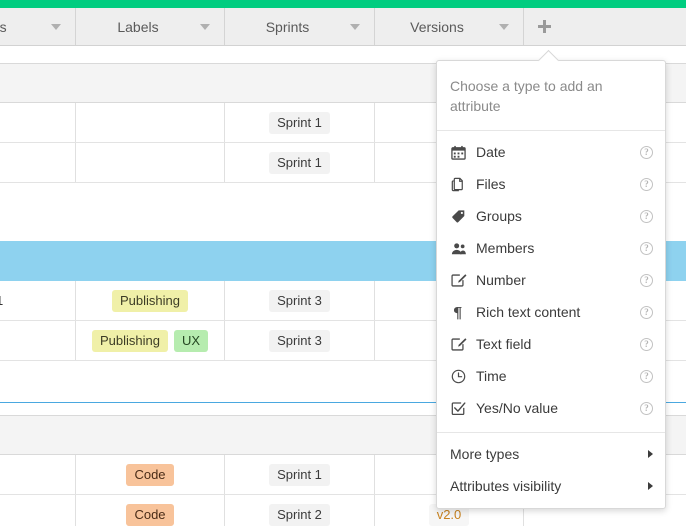 The image size is (686, 526). I want to click on menu-item-label: More types, so click(485, 454).